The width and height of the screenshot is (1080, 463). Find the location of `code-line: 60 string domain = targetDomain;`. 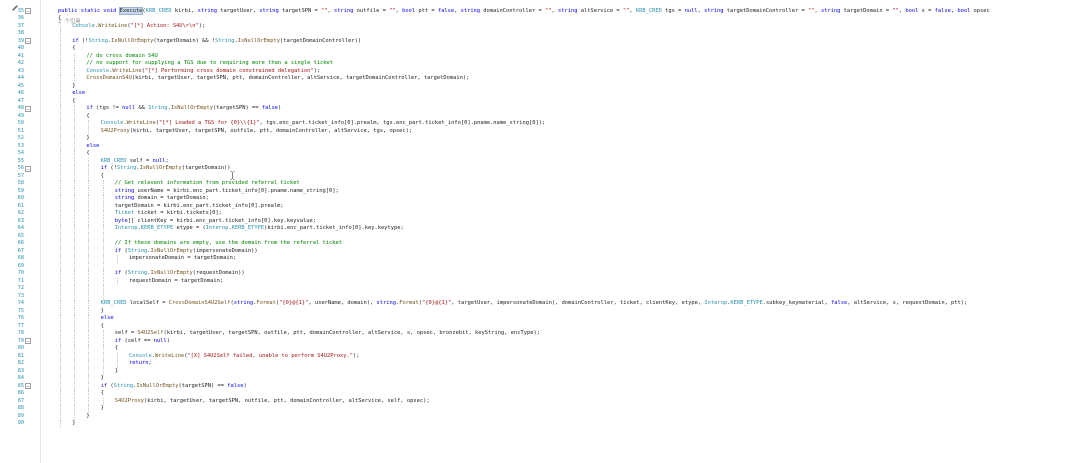

code-line: 60 string domain = targetDomain; is located at coordinates (540, 199).